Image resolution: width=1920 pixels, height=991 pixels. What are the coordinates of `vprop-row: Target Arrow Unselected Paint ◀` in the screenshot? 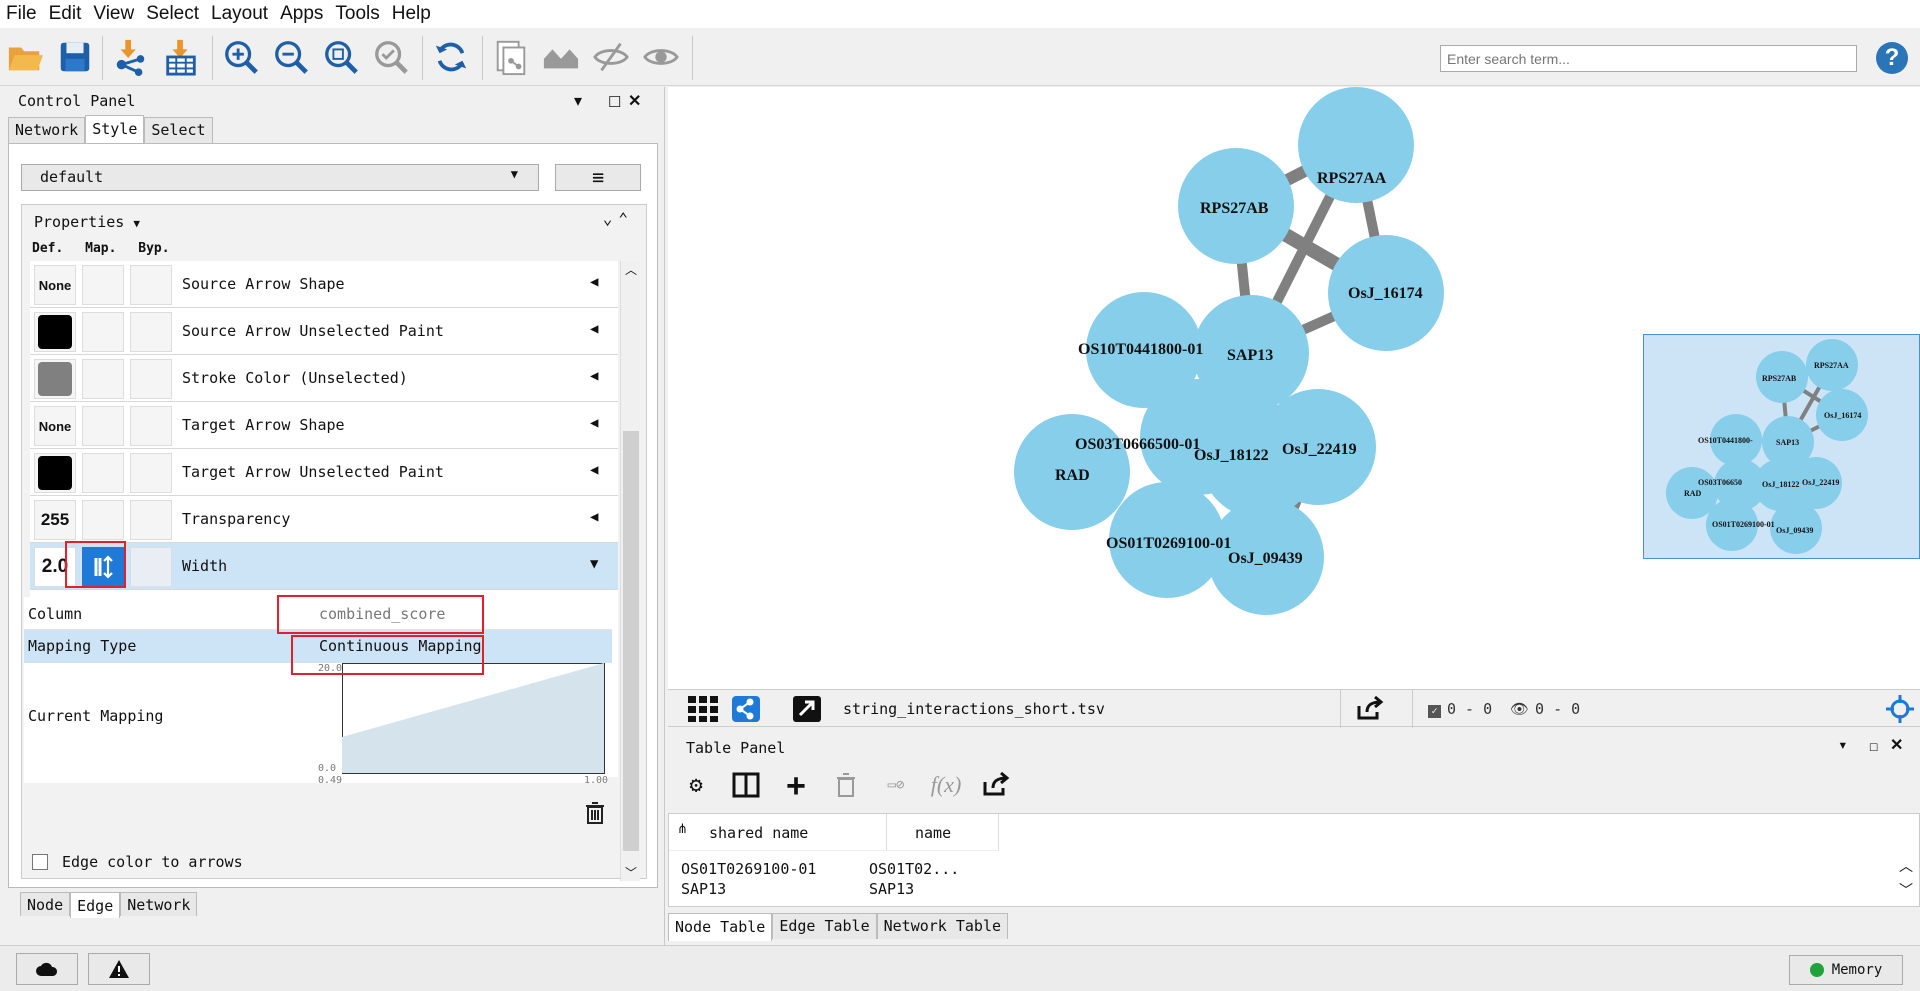 It's located at (324, 472).